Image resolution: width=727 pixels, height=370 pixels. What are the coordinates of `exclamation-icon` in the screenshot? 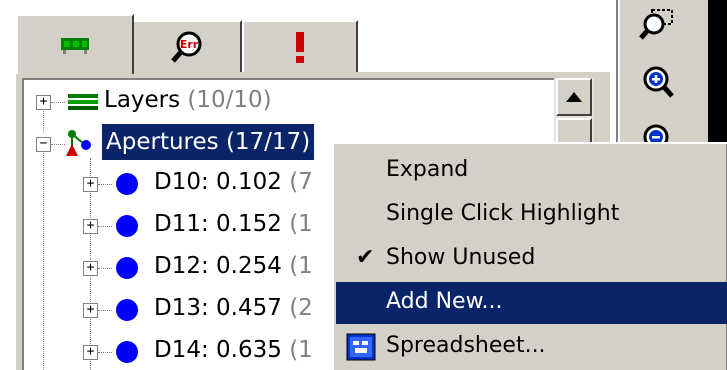 It's located at (300, 47).